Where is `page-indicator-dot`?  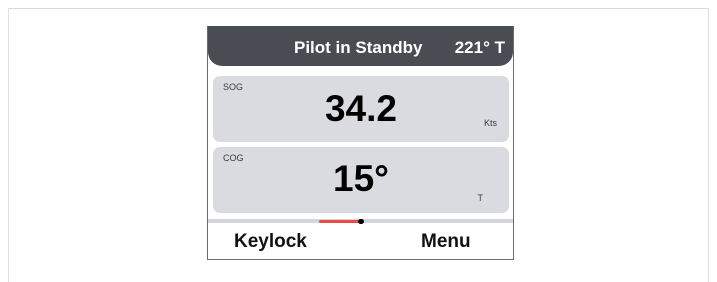
page-indicator-dot is located at coordinates (361, 221).